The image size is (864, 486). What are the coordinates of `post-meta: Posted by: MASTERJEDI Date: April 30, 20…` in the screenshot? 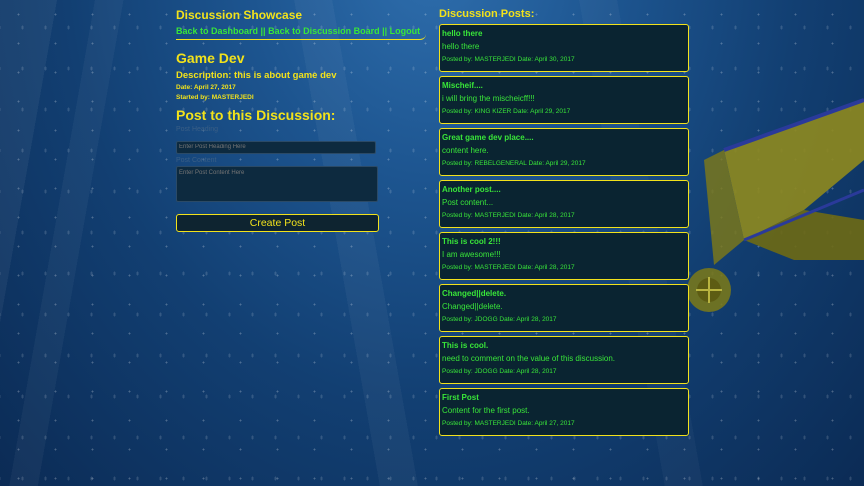 It's located at (508, 59).